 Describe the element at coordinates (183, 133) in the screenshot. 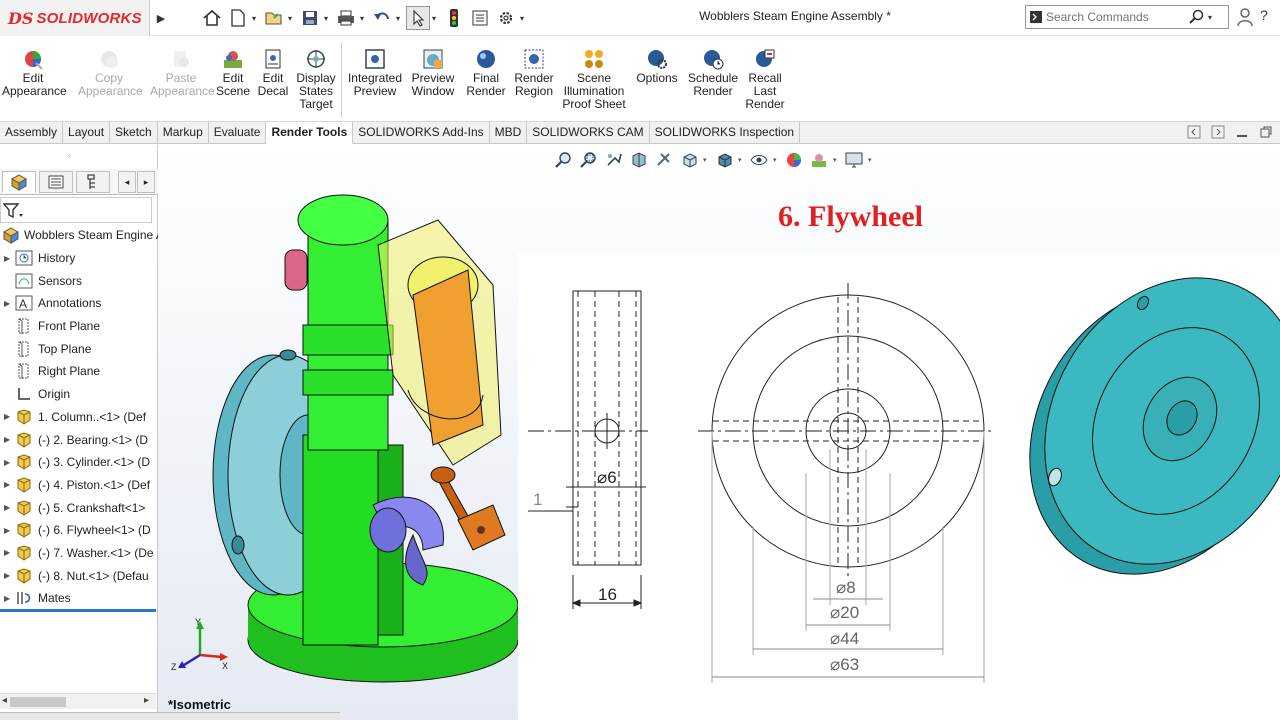

I see `tab-markup: Markup` at that location.